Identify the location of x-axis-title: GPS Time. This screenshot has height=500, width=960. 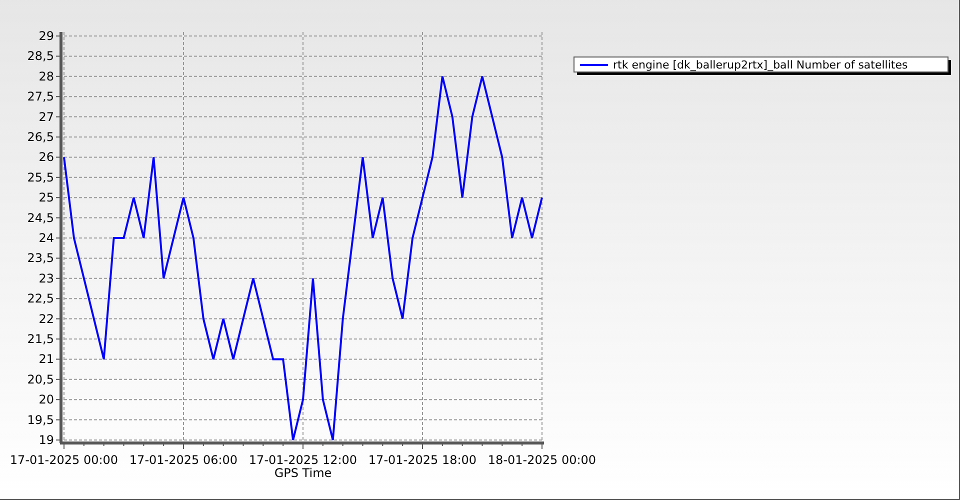
(303, 473).